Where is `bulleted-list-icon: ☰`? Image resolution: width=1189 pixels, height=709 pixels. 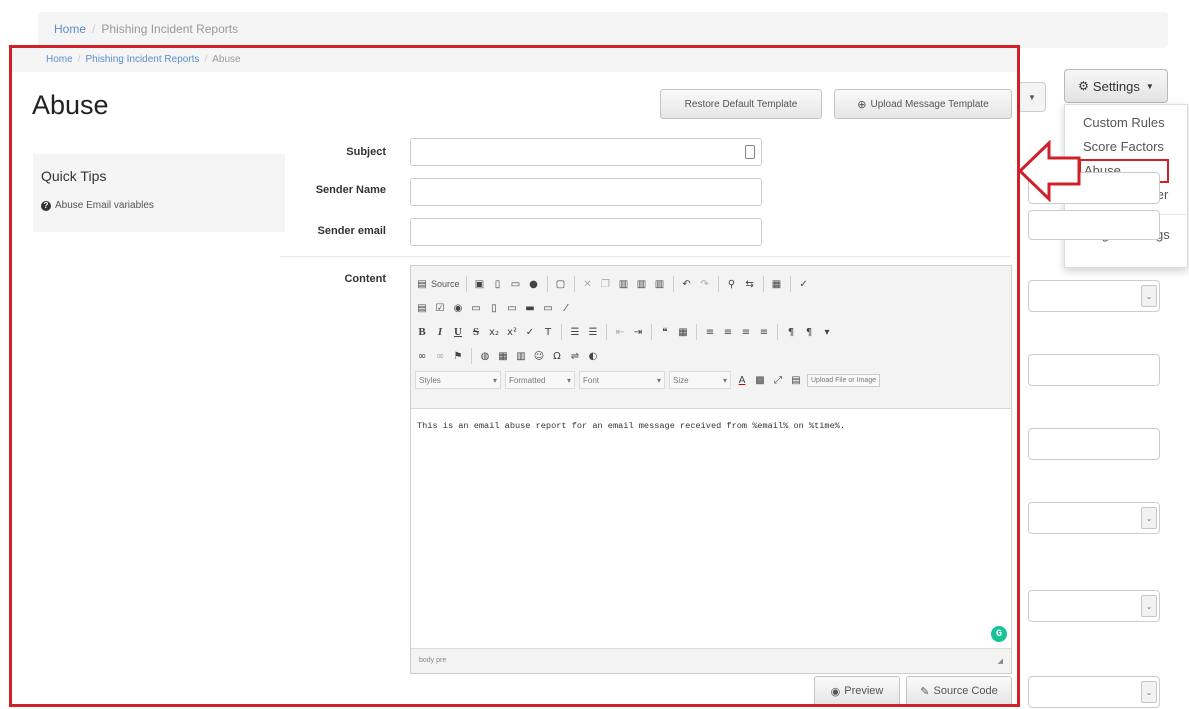
bulleted-list-icon: ☰ is located at coordinates (593, 332).